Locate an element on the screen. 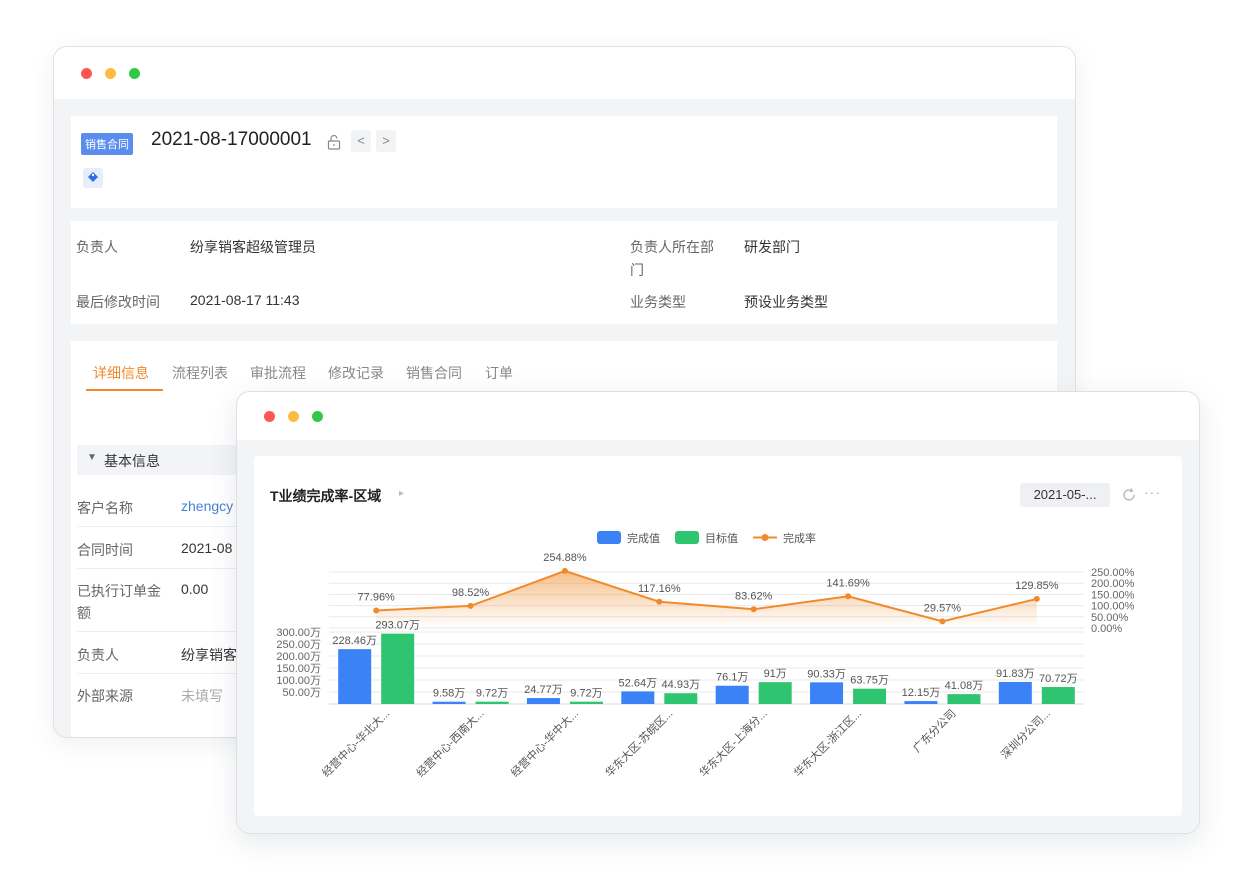 The image size is (1248, 882). biztype-label: 业务类型 is located at coordinates (658, 302).